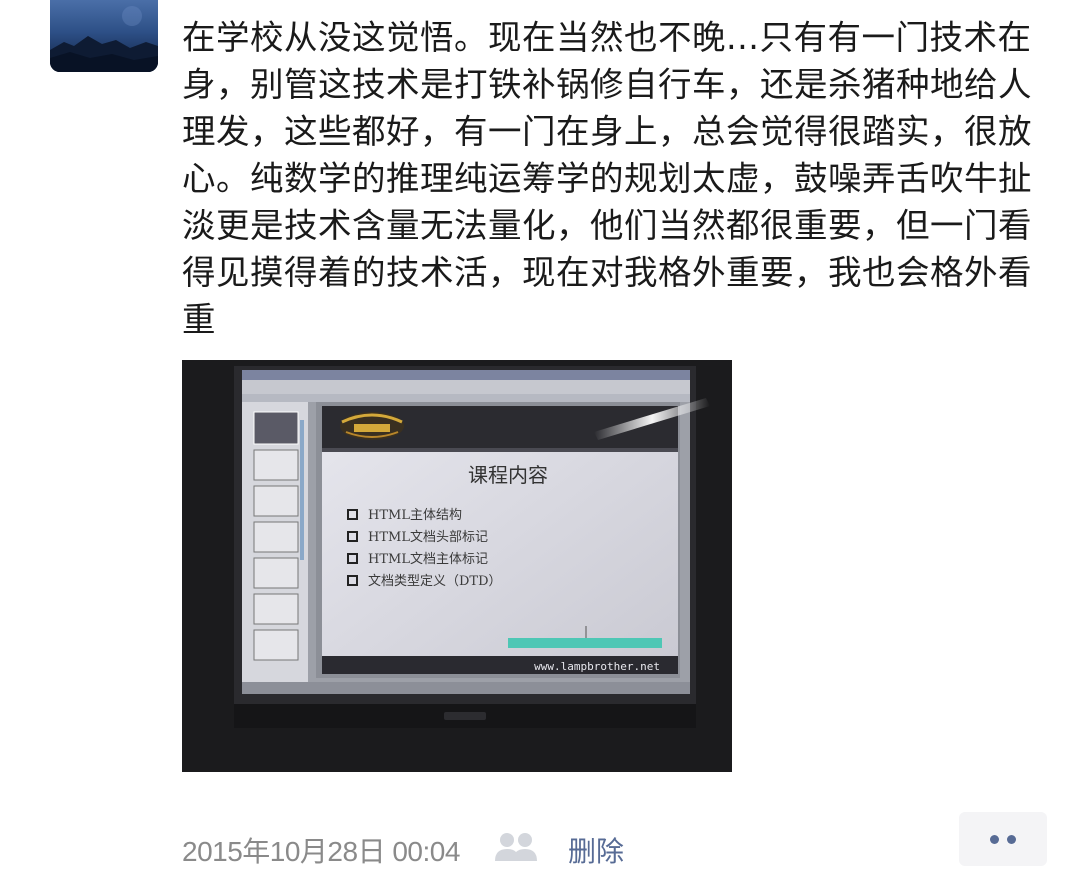  I want to click on post-footer: 2015年10月28日 00:04 删除, so click(614, 841).